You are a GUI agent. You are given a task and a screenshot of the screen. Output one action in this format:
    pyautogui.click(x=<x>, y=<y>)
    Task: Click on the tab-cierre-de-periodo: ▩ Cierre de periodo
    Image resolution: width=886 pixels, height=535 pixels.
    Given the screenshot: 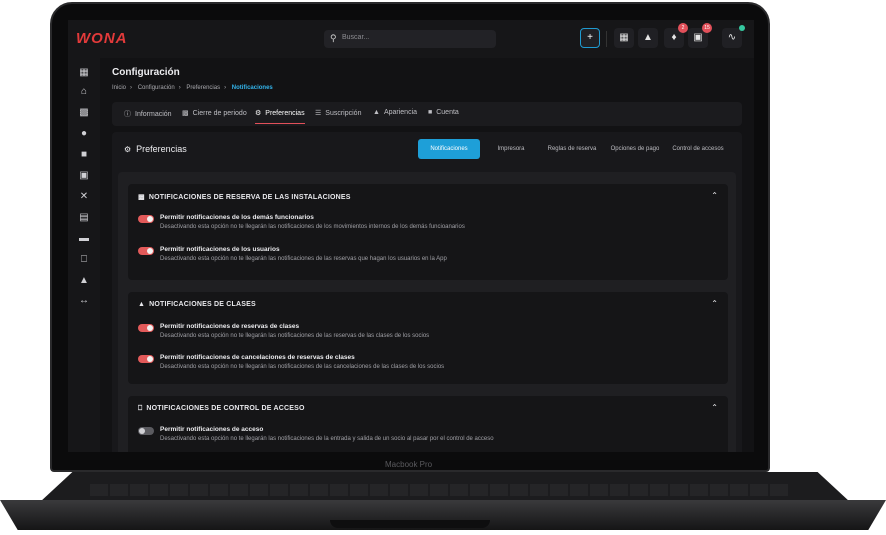 What is the action you would take?
    pyautogui.click(x=214, y=113)
    